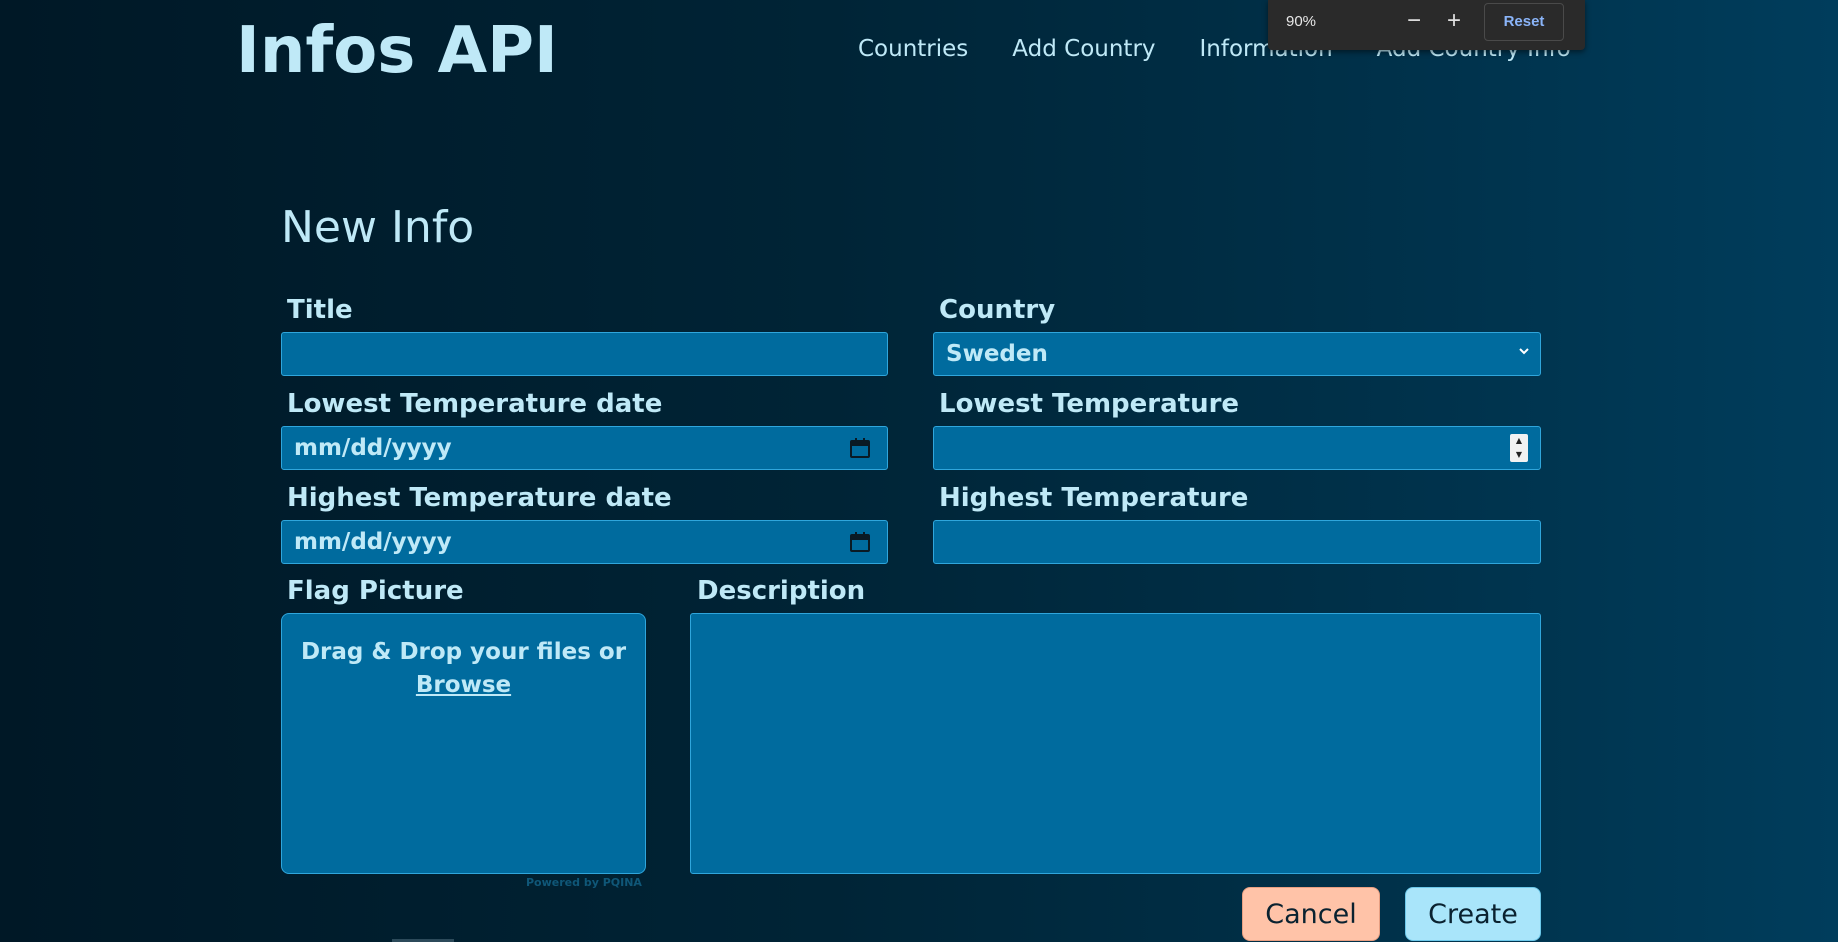 The width and height of the screenshot is (1838, 942). What do you see at coordinates (584, 448) in the screenshot?
I see `lowest-temp-date-input: mm/dd/yyyy` at bounding box center [584, 448].